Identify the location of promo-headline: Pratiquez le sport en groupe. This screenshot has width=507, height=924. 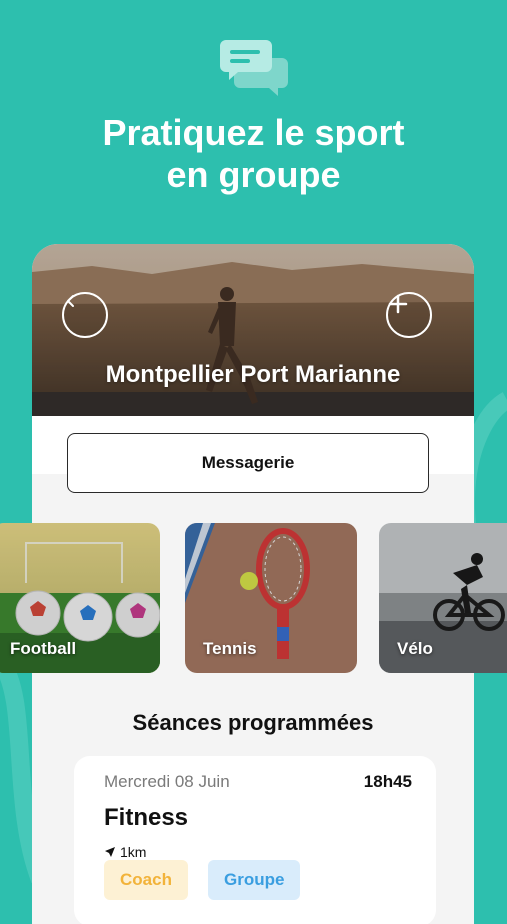
(253, 154).